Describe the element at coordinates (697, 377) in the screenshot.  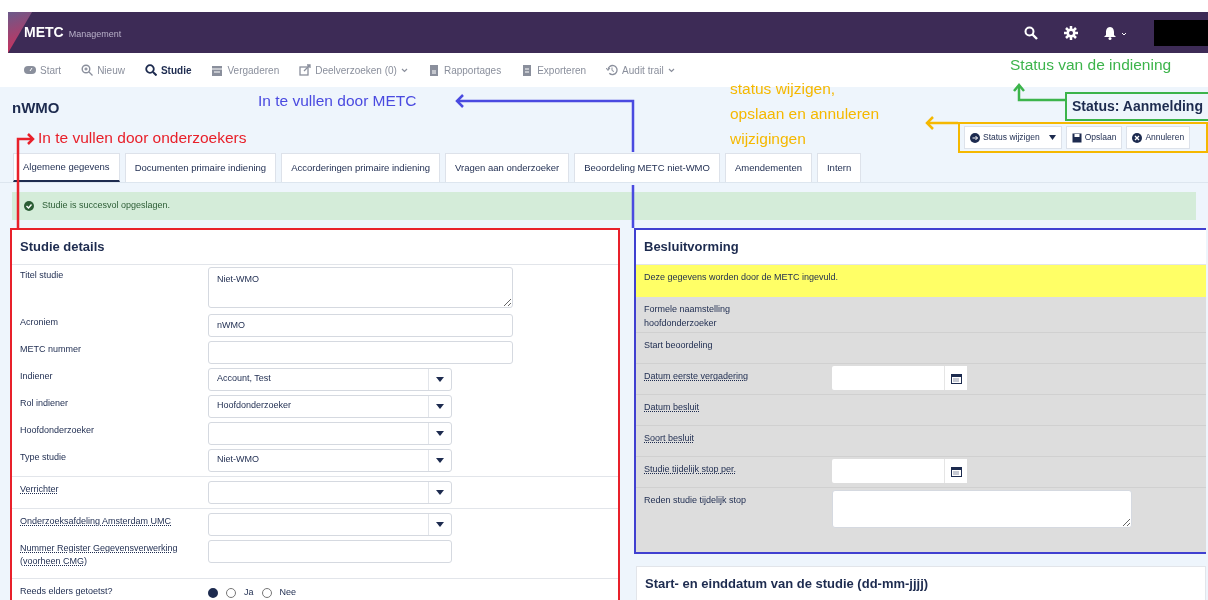
I see `field-label: Datum eerste vergadering` at that location.